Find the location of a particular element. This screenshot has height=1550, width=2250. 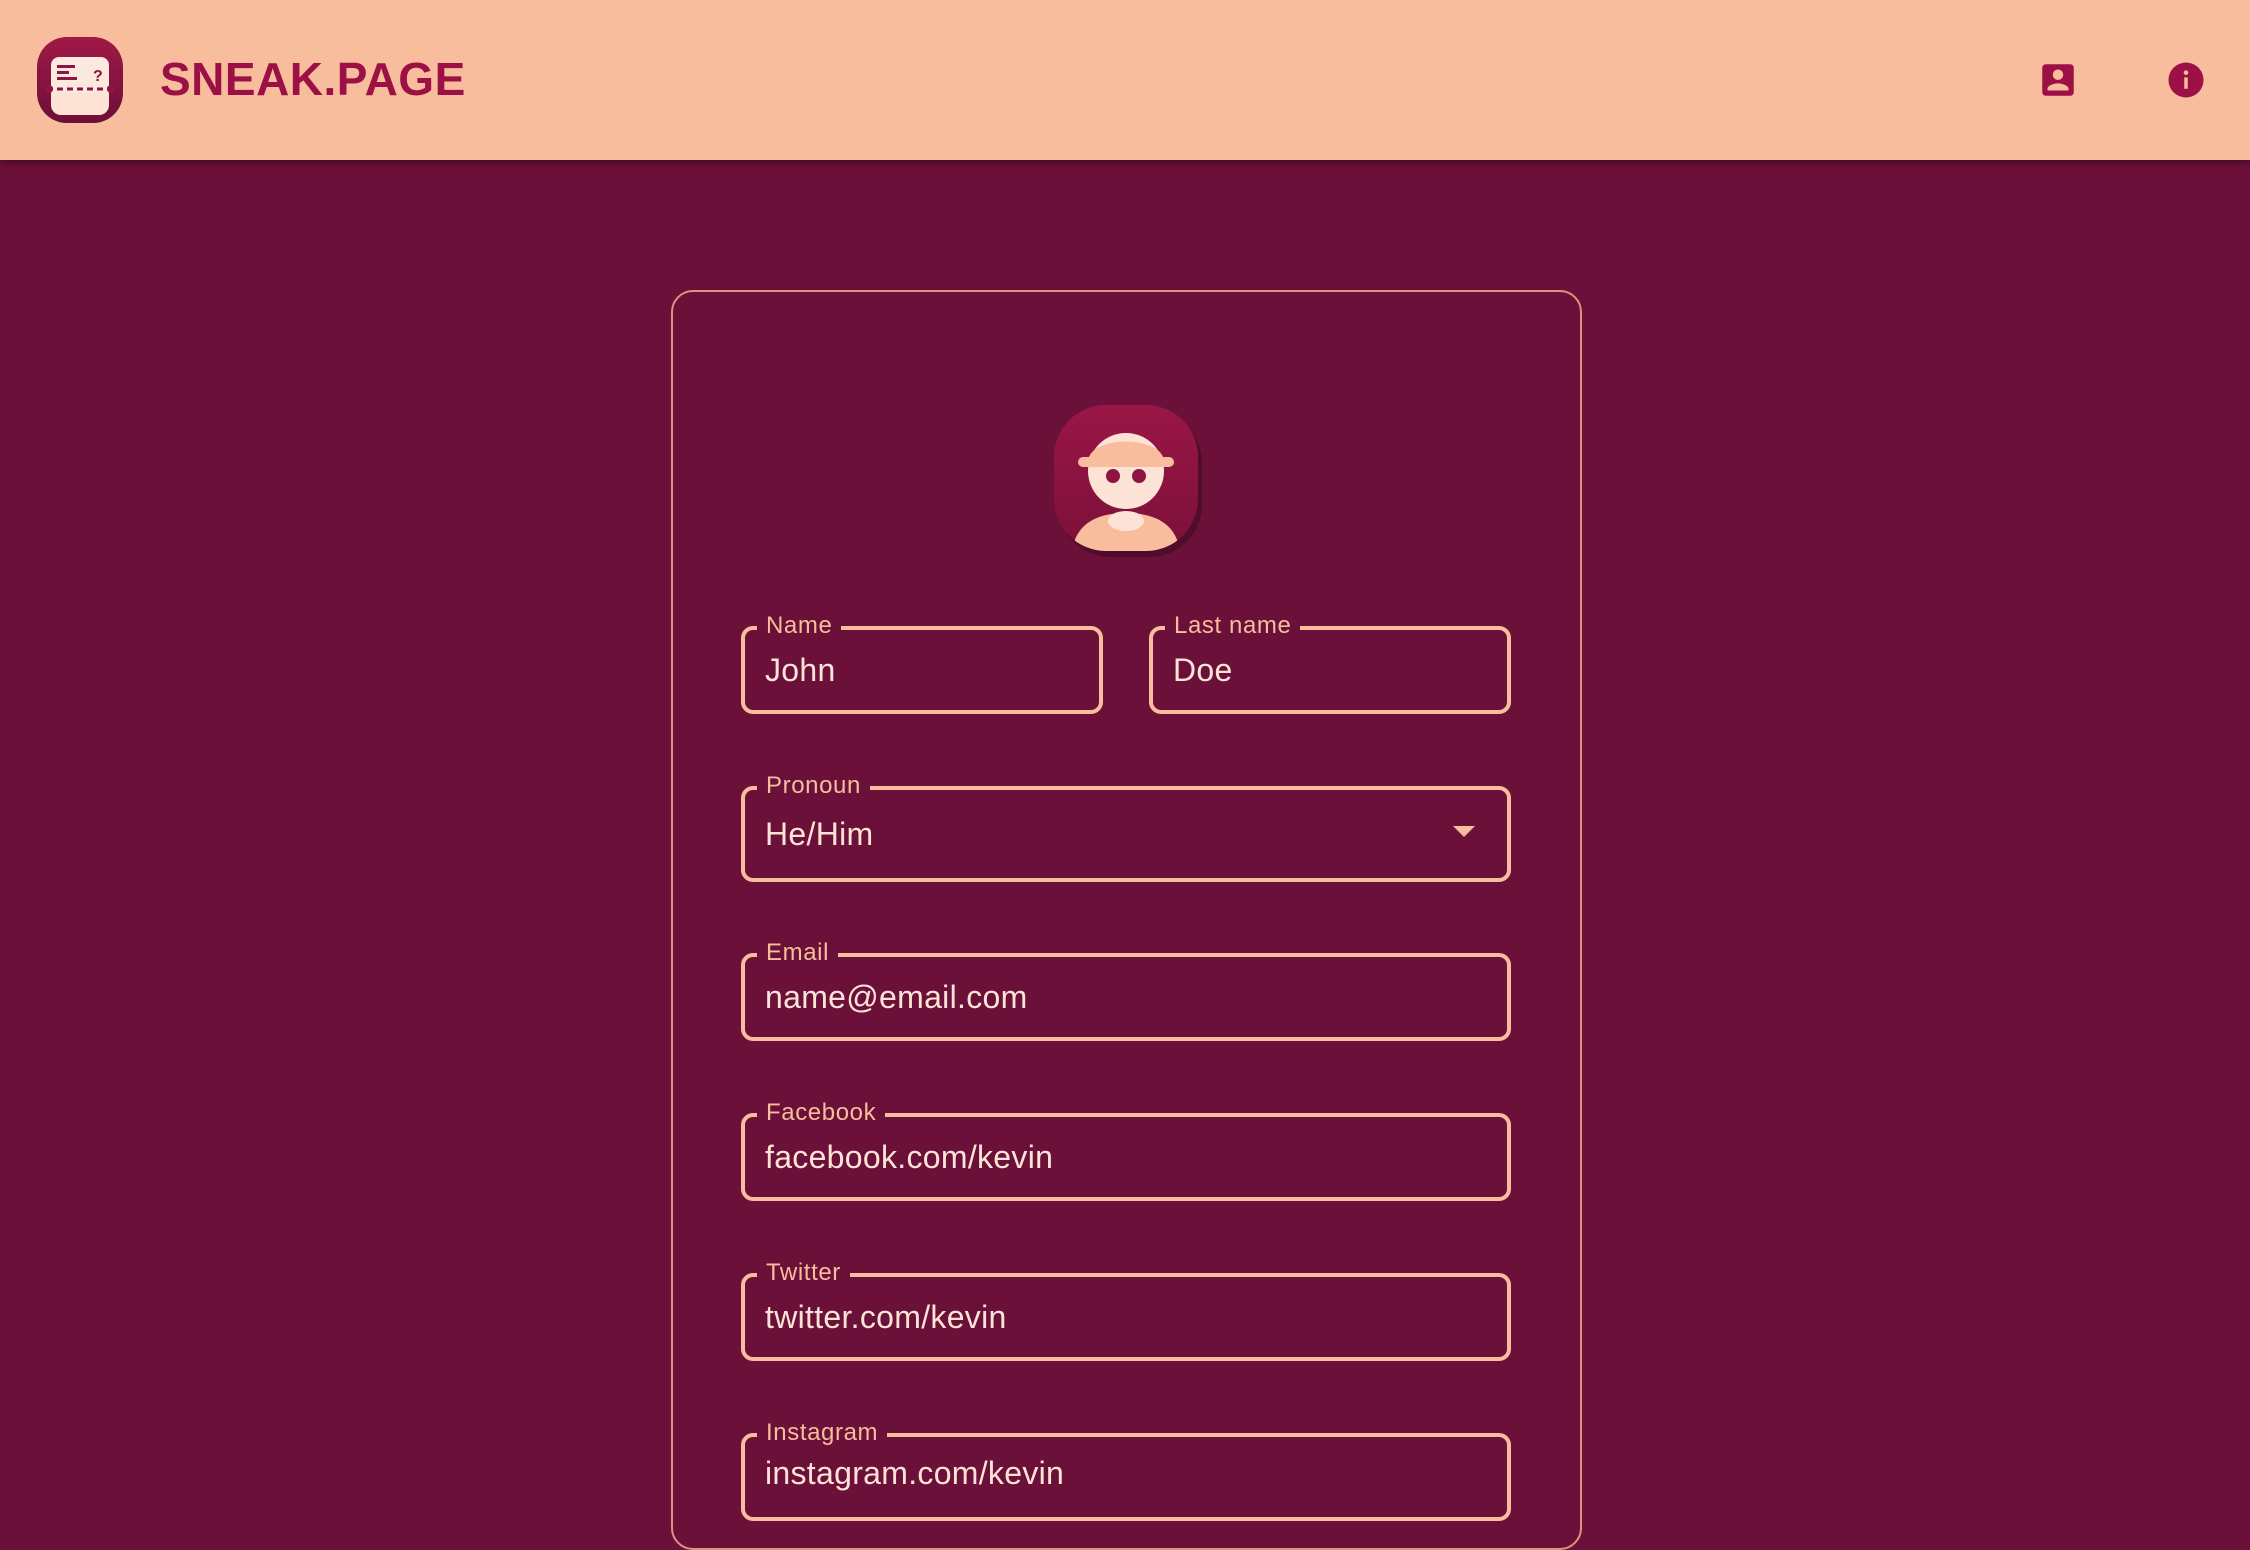

facebook-field: Facebook facebook.com/kevin is located at coordinates (1126, 1148).